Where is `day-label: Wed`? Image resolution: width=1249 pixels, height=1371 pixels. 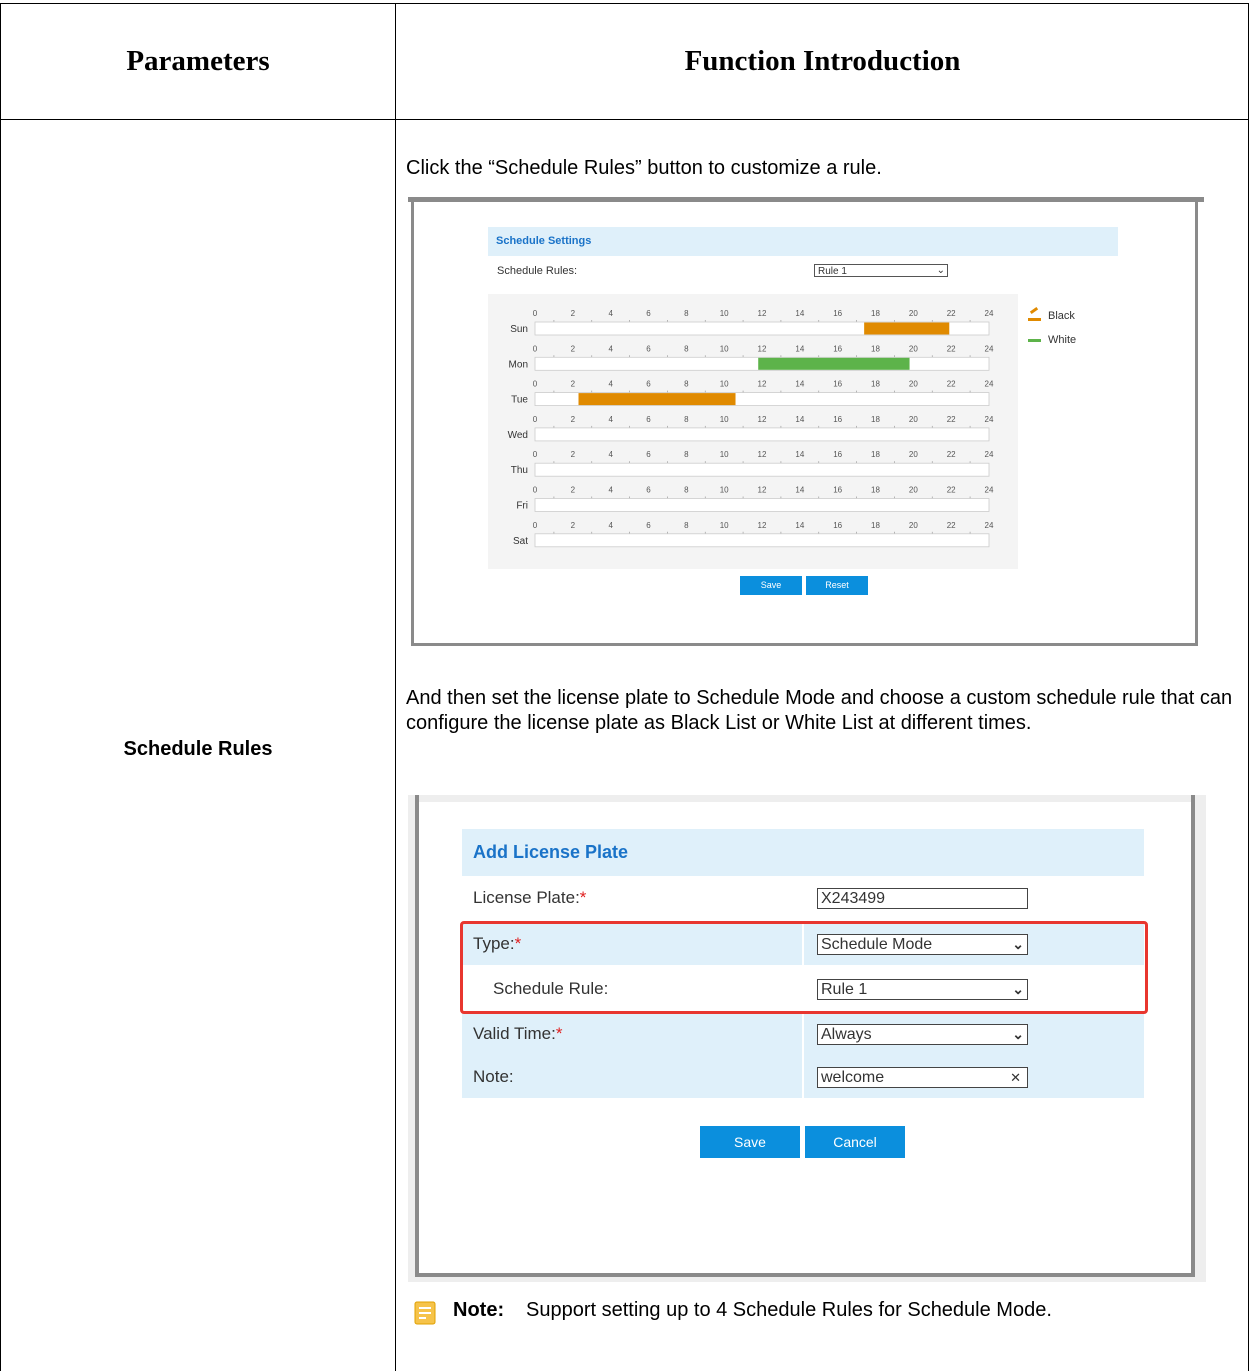 day-label: Wed is located at coordinates (518, 435).